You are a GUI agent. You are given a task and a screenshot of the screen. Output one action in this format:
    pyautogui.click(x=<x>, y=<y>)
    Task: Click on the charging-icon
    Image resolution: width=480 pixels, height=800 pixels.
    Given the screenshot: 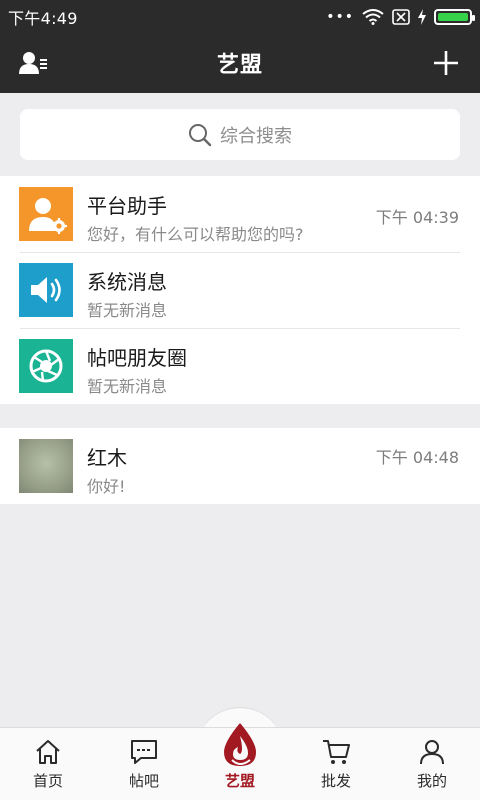 What is the action you would take?
    pyautogui.click(x=422, y=16)
    